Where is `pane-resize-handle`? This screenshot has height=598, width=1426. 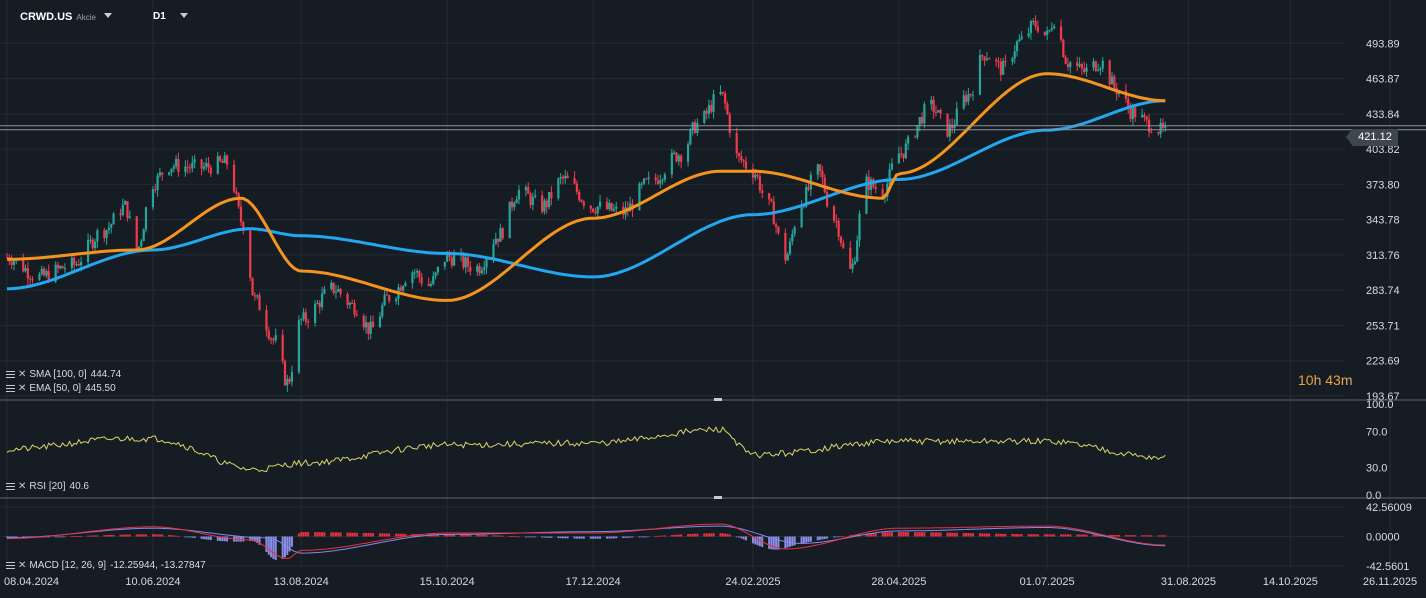
pane-resize-handle is located at coordinates (718, 497).